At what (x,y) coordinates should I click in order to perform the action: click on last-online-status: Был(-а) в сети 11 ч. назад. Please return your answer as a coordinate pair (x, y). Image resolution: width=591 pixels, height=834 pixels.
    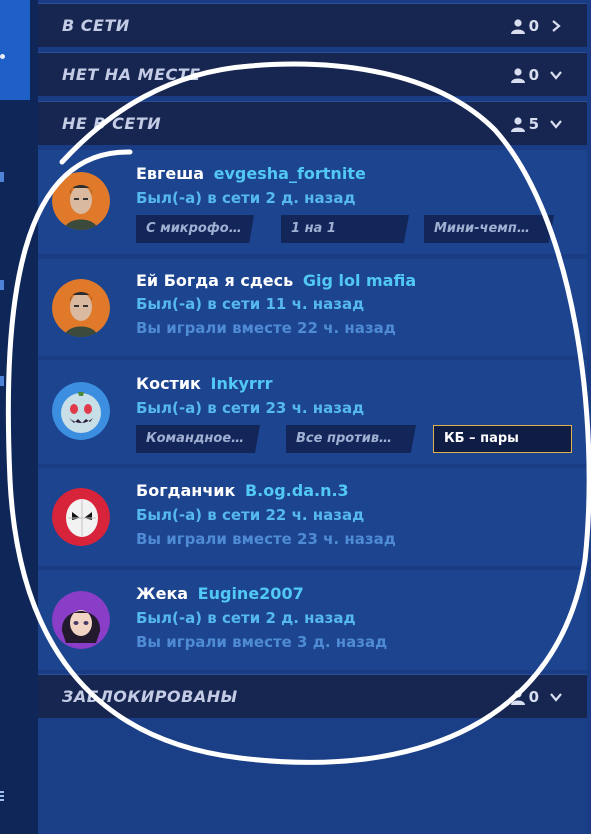
    Looking at the image, I should click on (250, 304).